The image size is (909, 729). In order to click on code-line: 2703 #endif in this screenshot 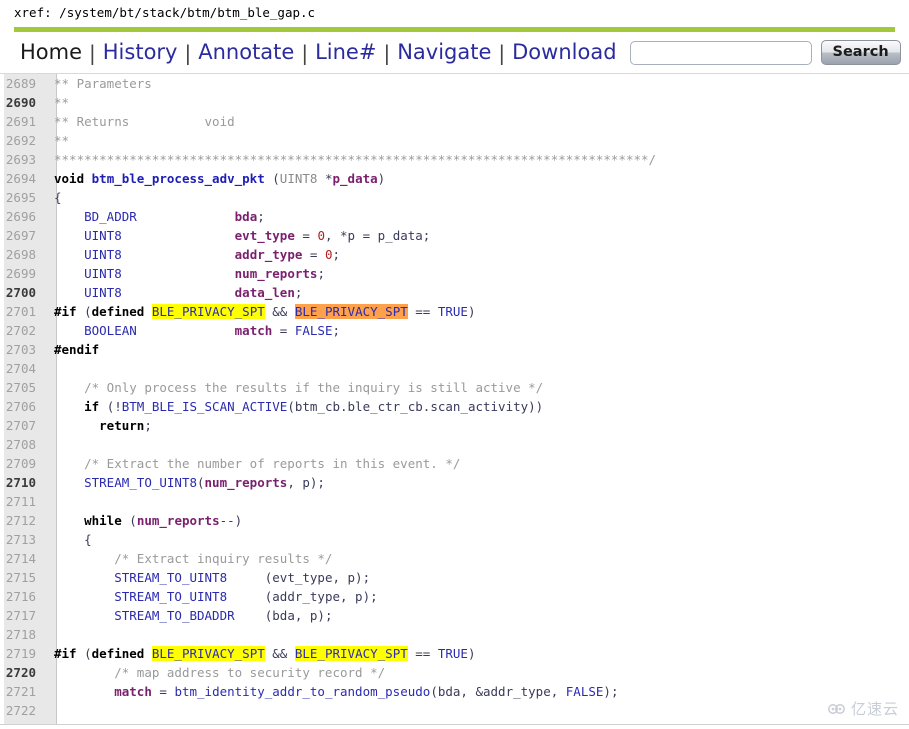, I will do `click(454, 349)`.